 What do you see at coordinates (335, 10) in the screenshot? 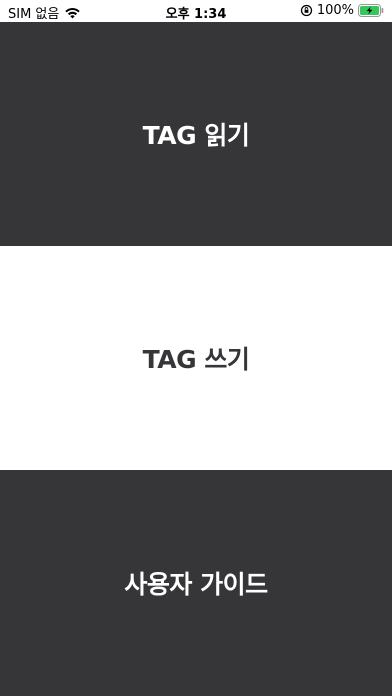
I see `battery-percent: 100%` at bounding box center [335, 10].